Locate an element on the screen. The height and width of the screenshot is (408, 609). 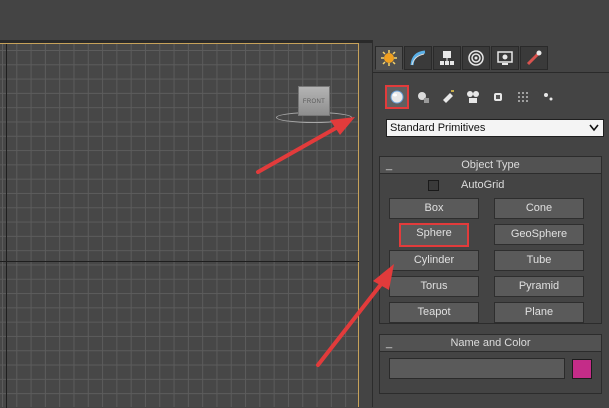
pyramid-button: Pyramid is located at coordinates (539, 286).